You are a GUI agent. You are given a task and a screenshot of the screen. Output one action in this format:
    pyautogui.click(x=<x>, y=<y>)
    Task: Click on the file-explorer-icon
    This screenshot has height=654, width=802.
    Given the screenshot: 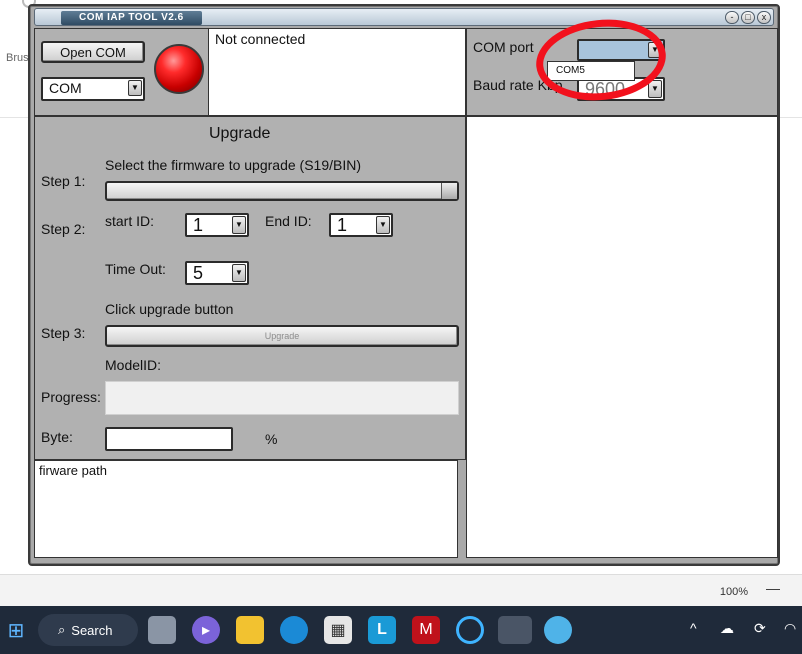 What is the action you would take?
    pyautogui.click(x=250, y=630)
    